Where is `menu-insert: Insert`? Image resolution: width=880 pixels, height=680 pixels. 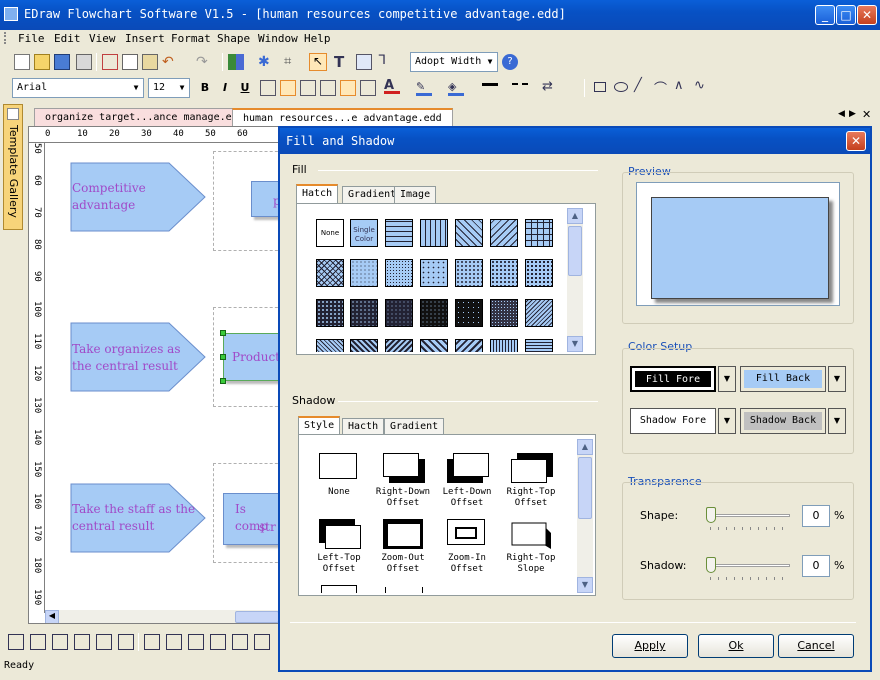
menu-insert: Insert is located at coordinates (145, 38).